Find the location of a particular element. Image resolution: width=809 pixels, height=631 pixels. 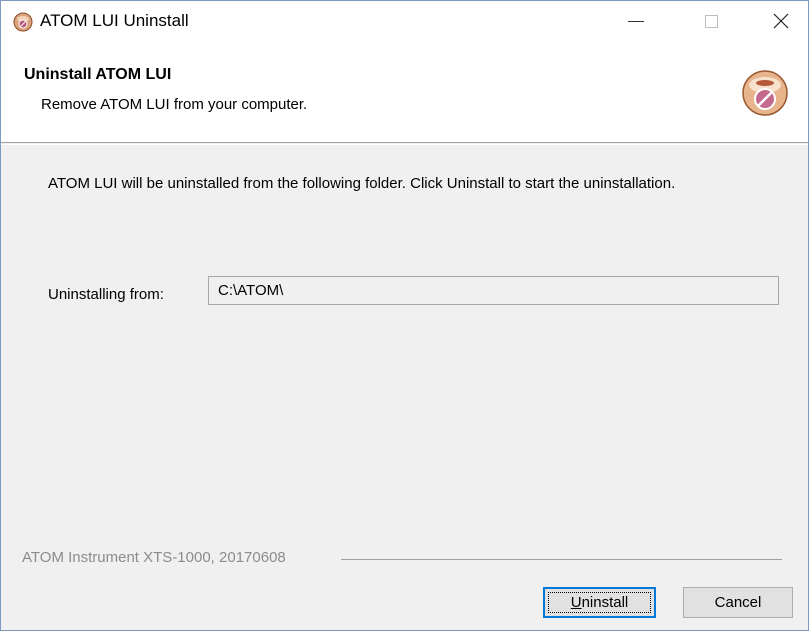

branding-divider is located at coordinates (561, 559).